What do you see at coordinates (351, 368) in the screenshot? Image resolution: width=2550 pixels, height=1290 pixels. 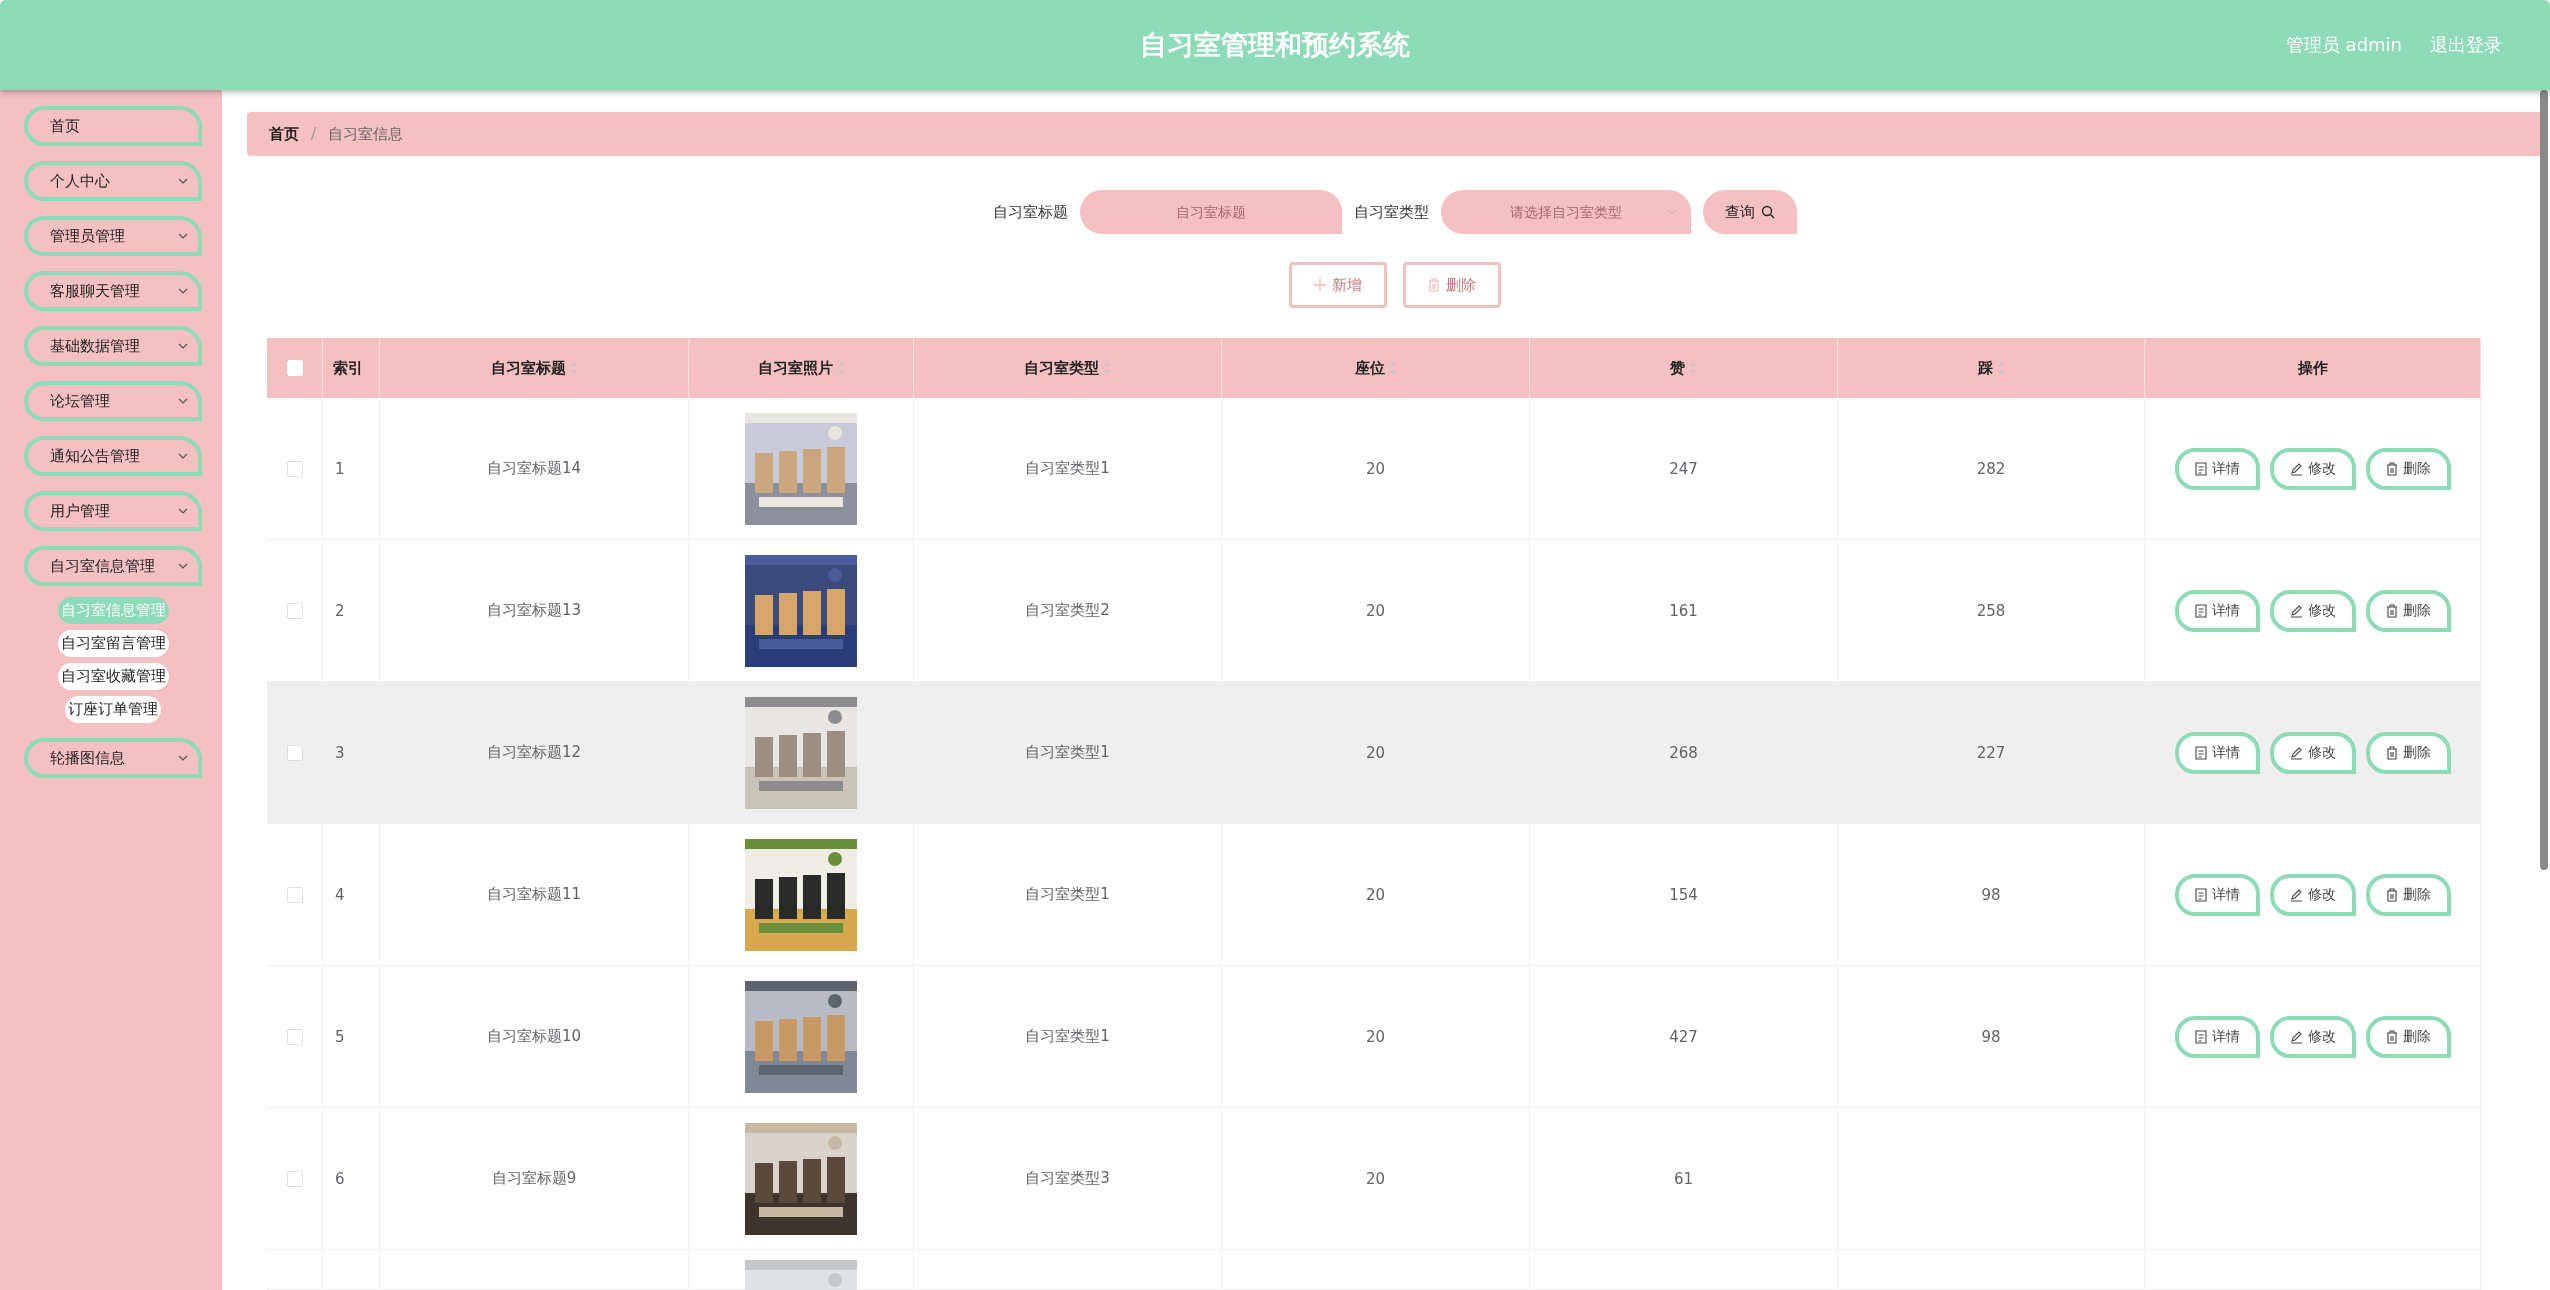 I see `column-header: 索引` at bounding box center [351, 368].